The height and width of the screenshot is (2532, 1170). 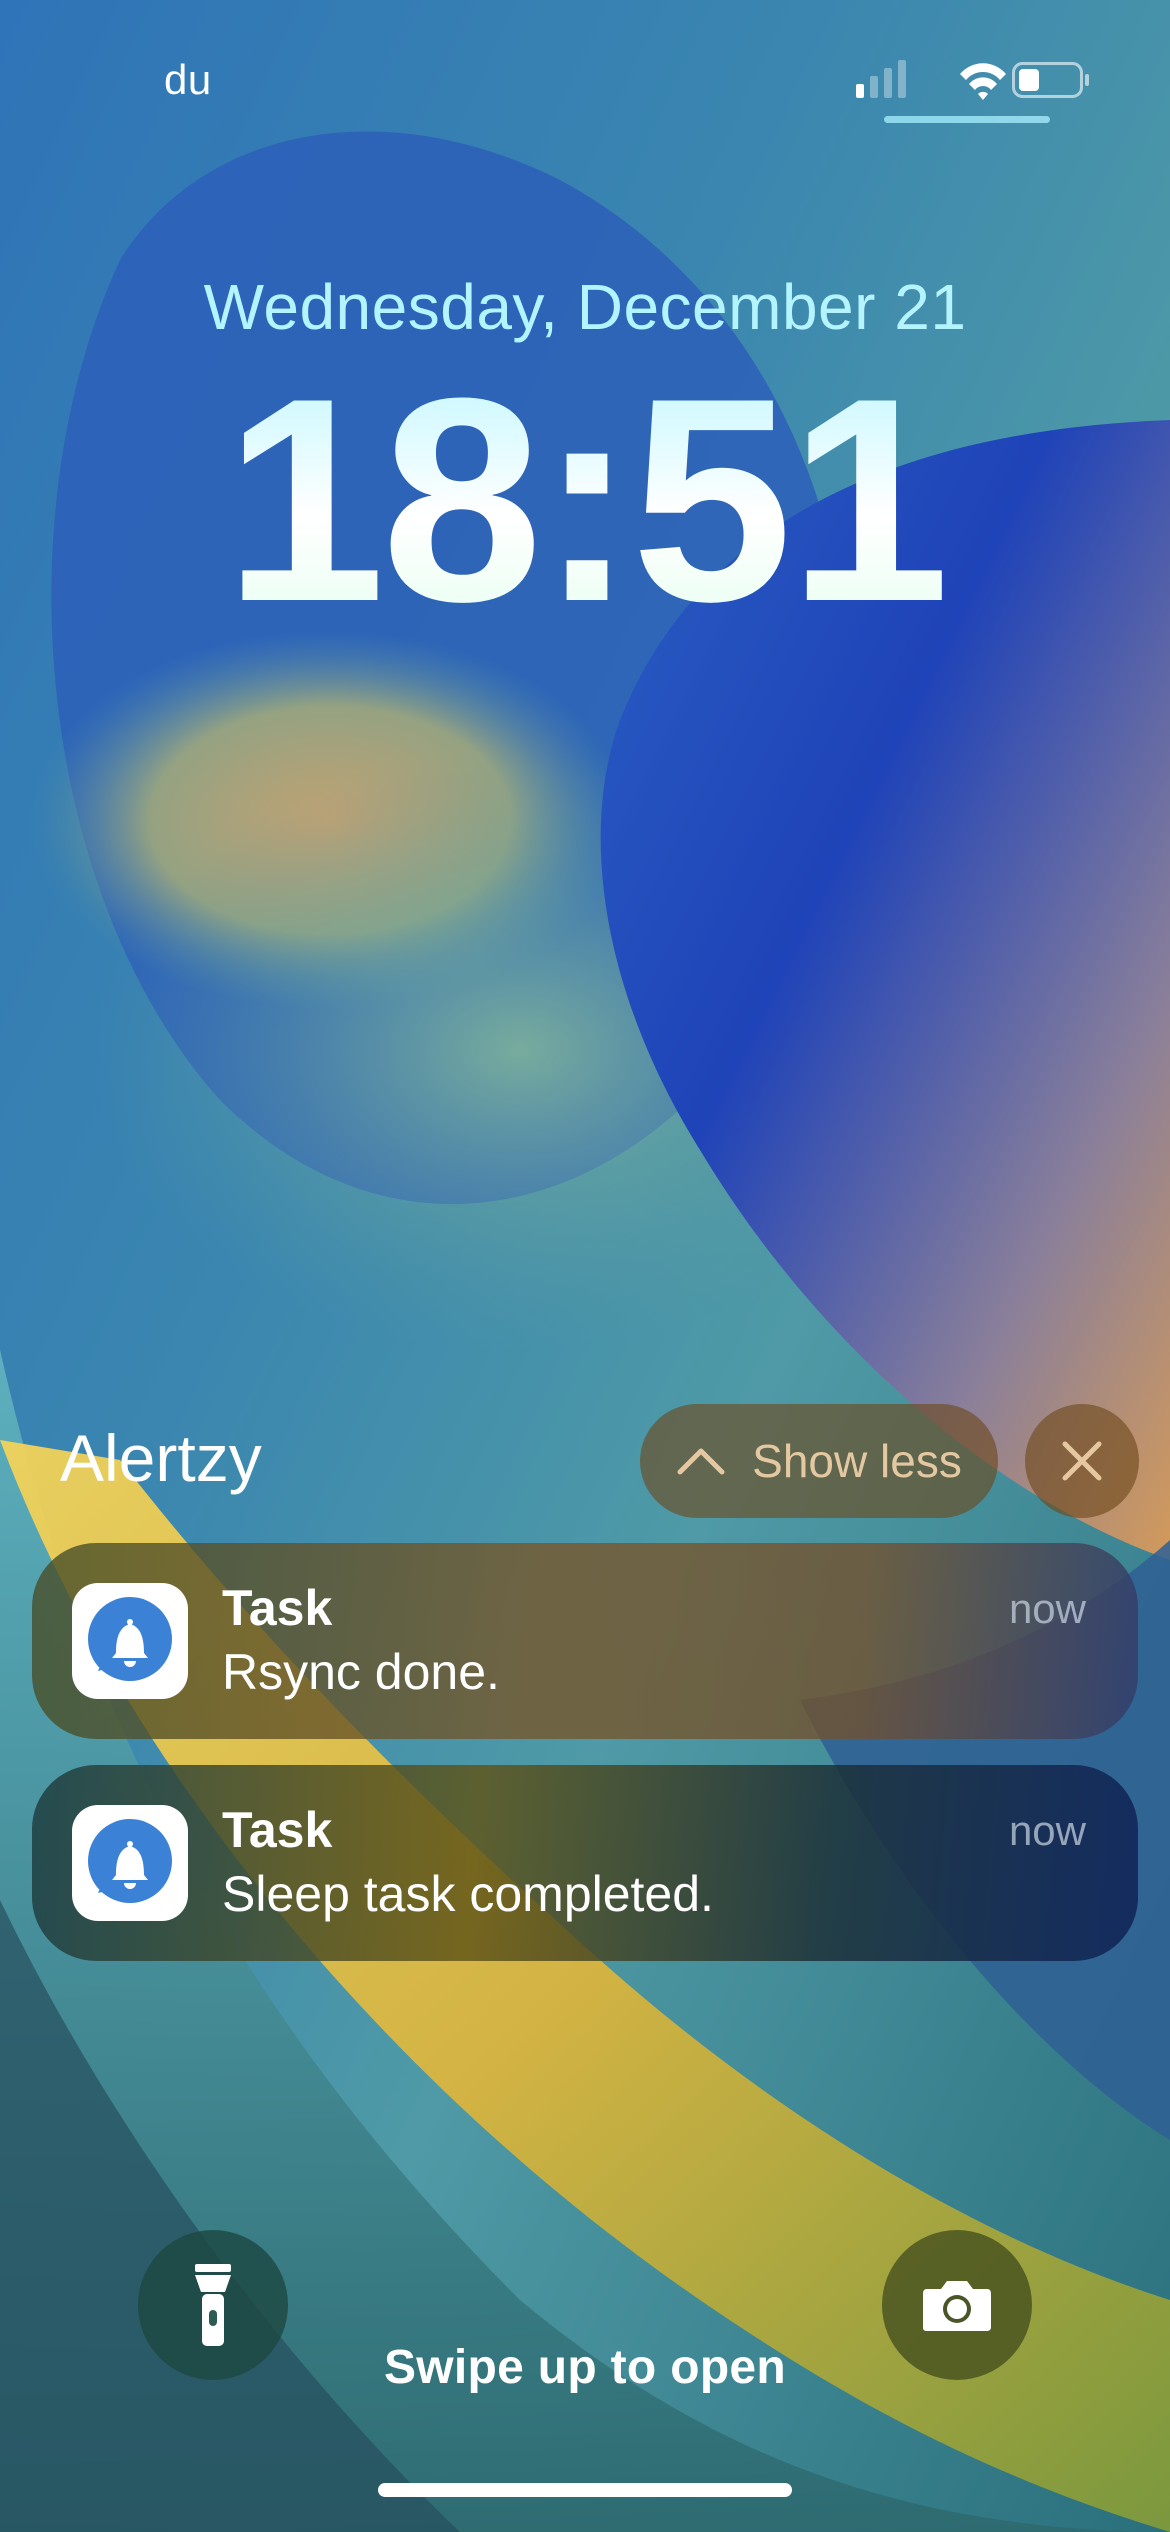 I want to click on notification-group-title: Alertzy, so click(x=161, y=1458).